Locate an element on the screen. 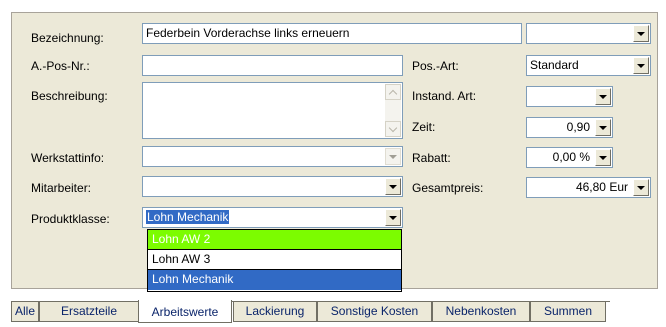 This screenshot has height=327, width=666. beschreibung-scrollbar is located at coordinates (393, 110).